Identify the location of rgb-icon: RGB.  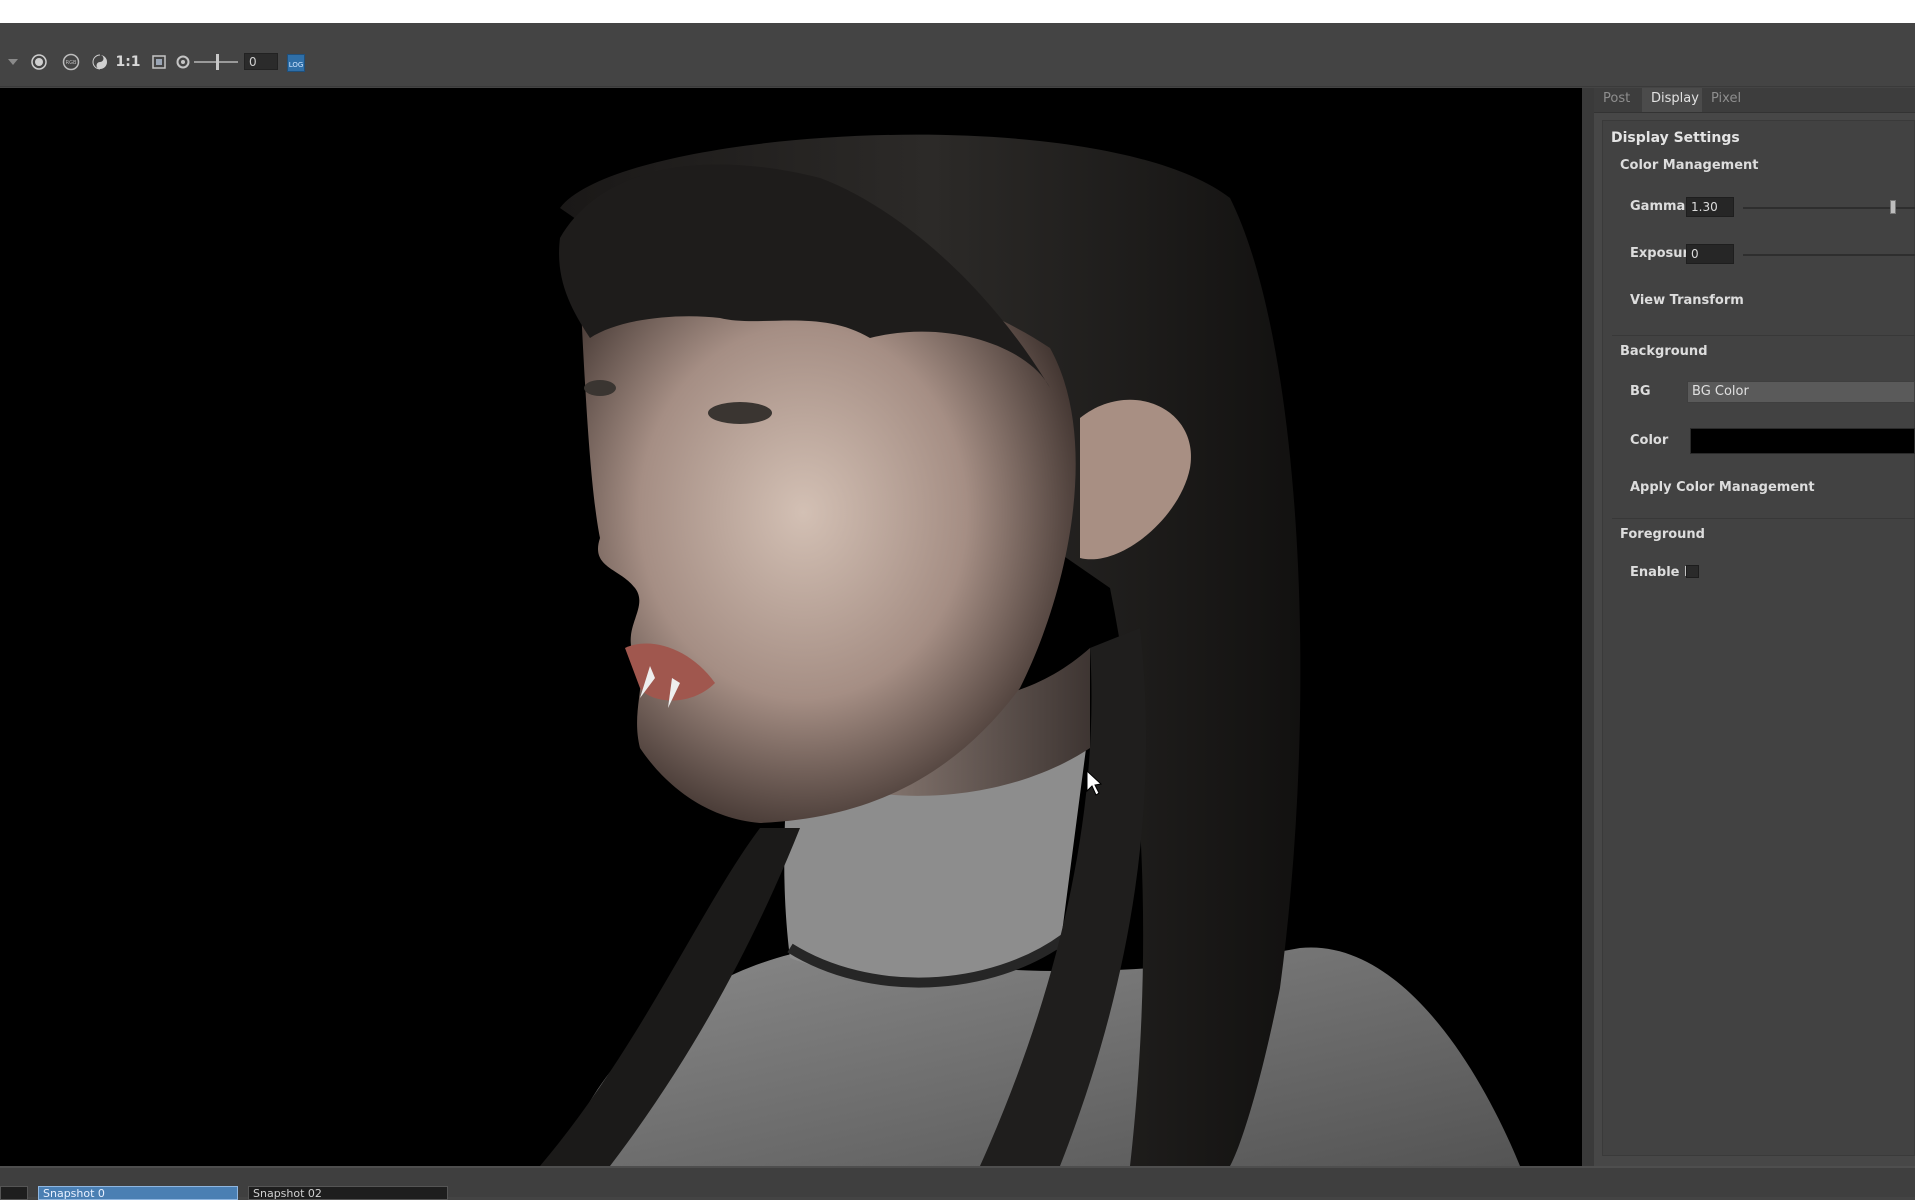
(71, 62).